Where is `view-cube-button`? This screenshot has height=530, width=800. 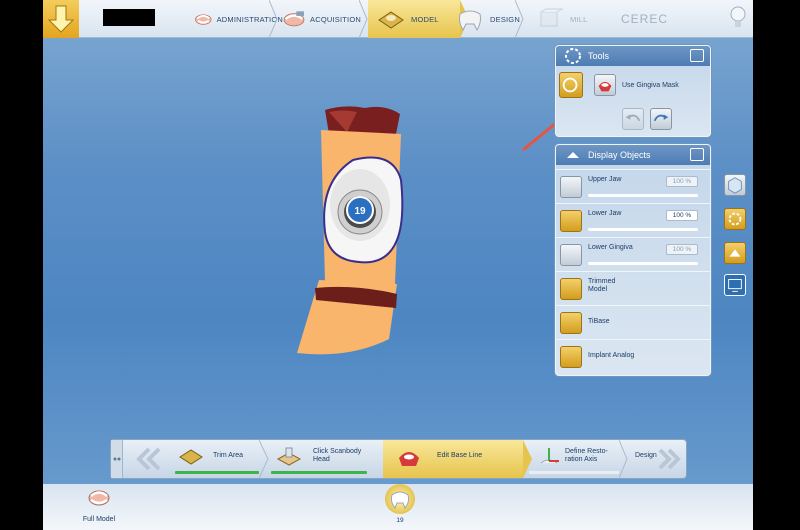 view-cube-button is located at coordinates (735, 185).